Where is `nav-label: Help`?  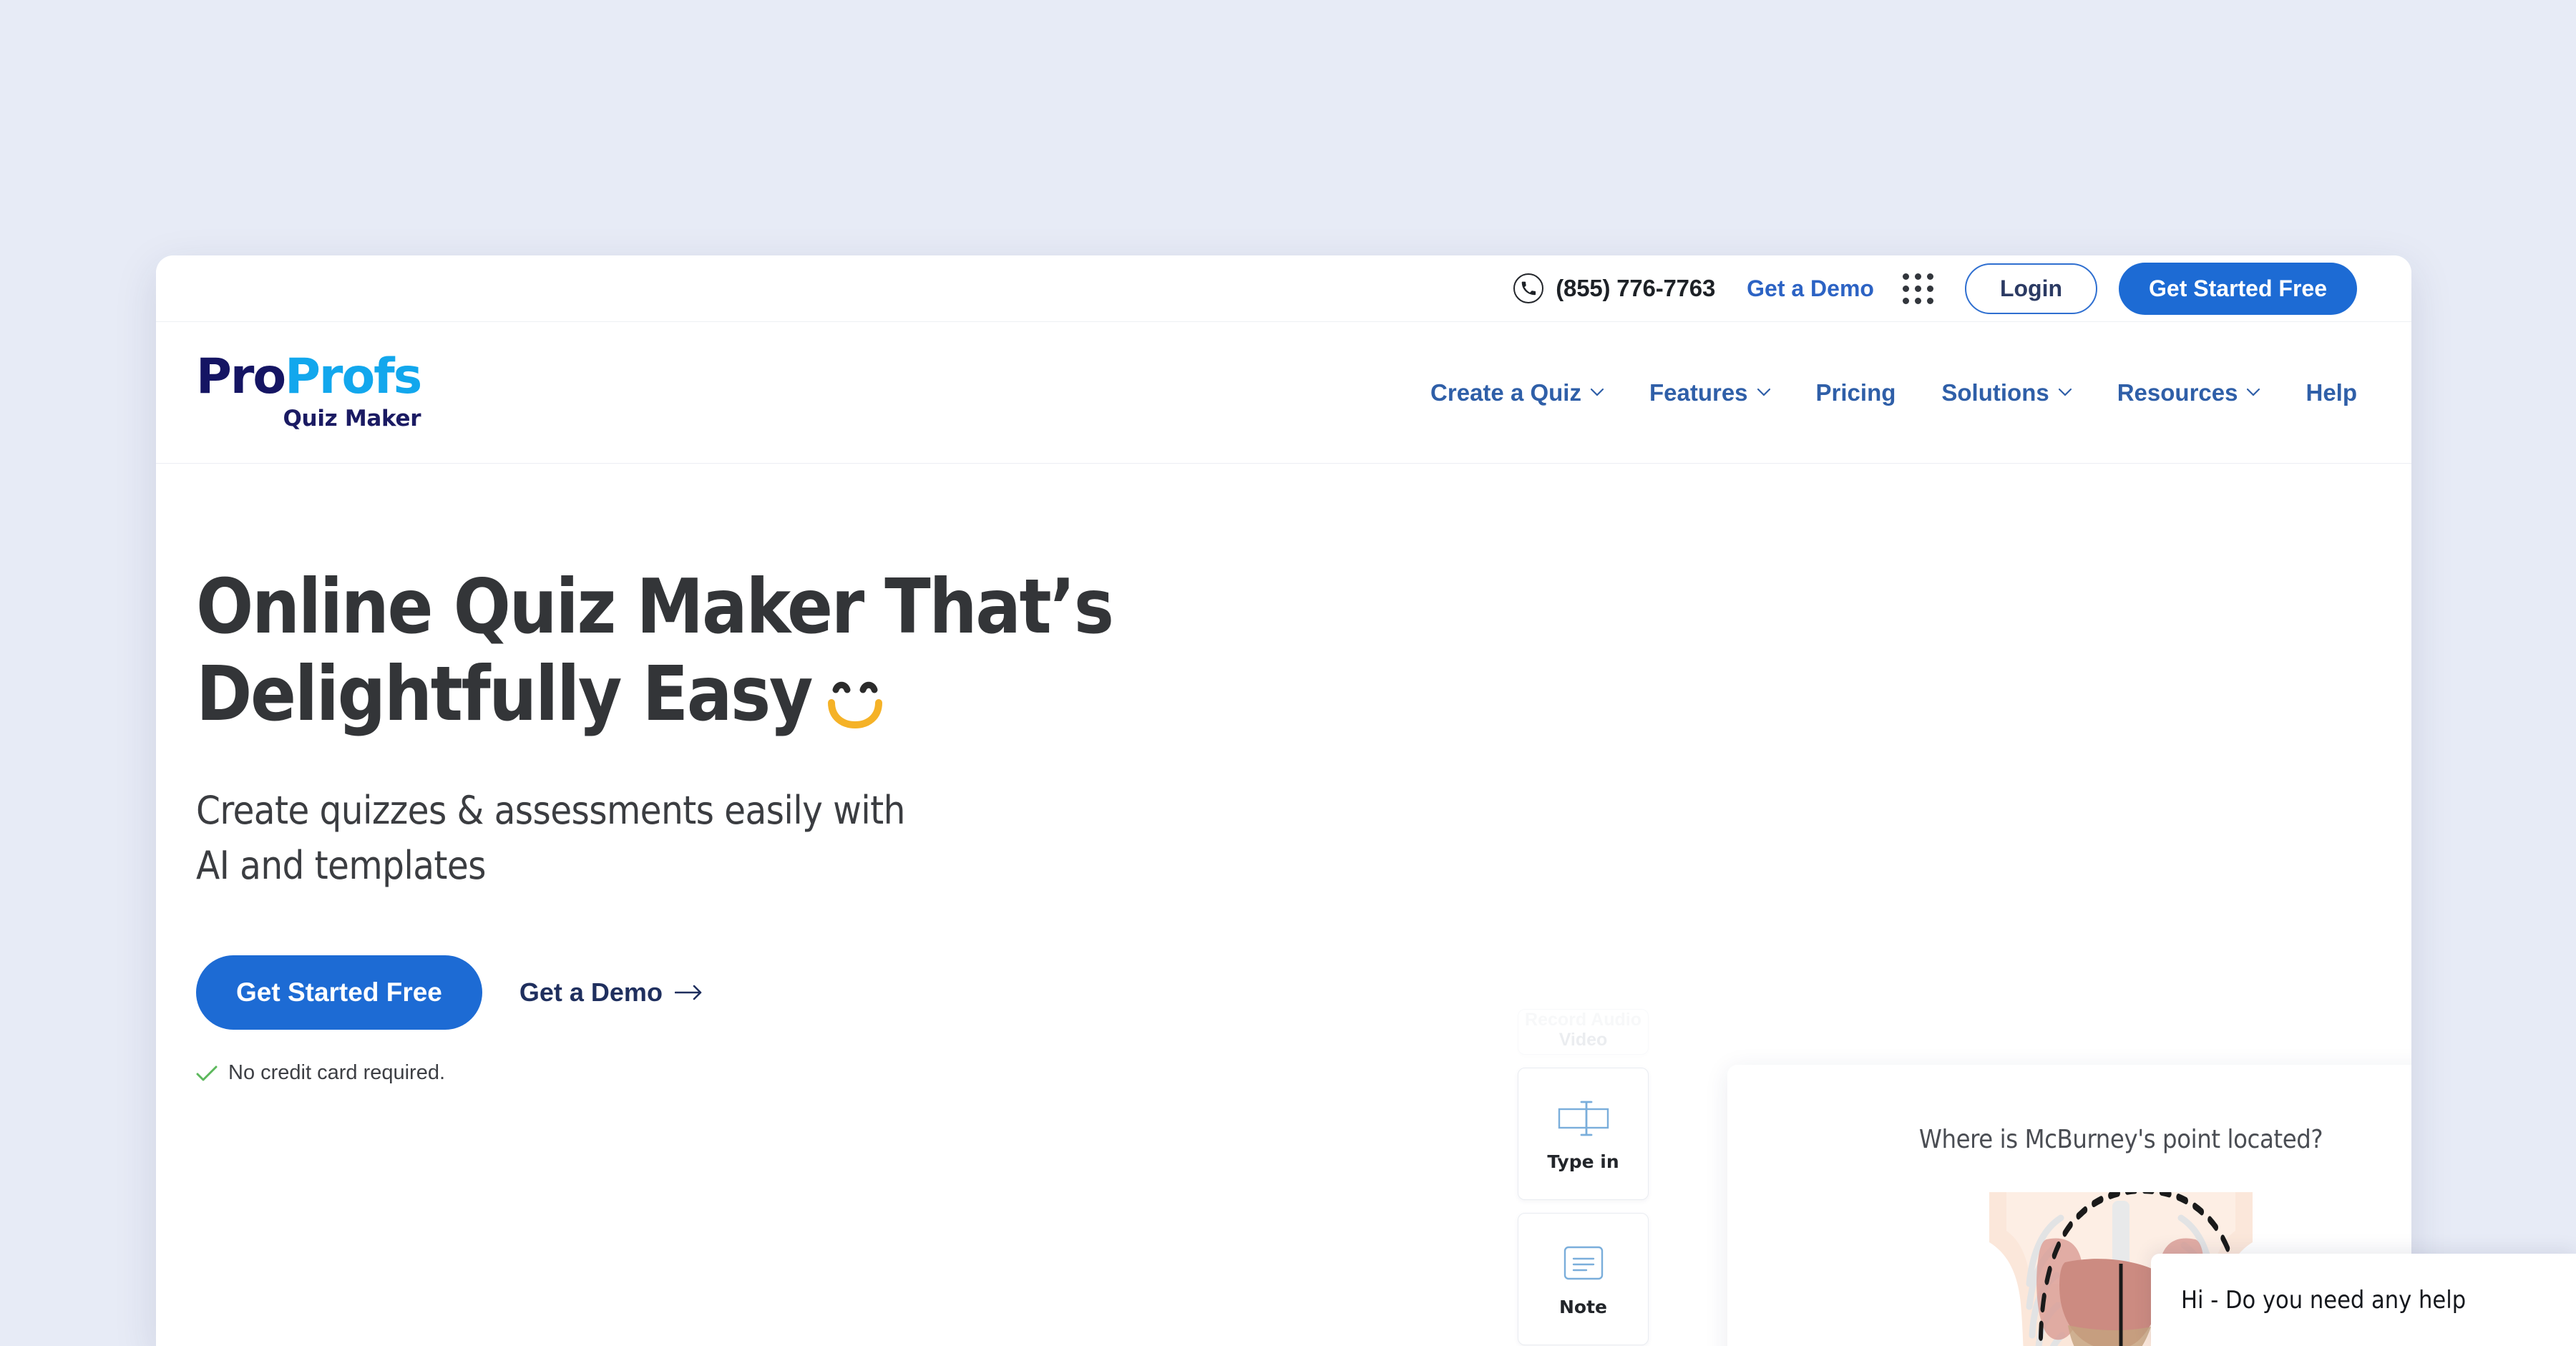
nav-label: Help is located at coordinates (2331, 392).